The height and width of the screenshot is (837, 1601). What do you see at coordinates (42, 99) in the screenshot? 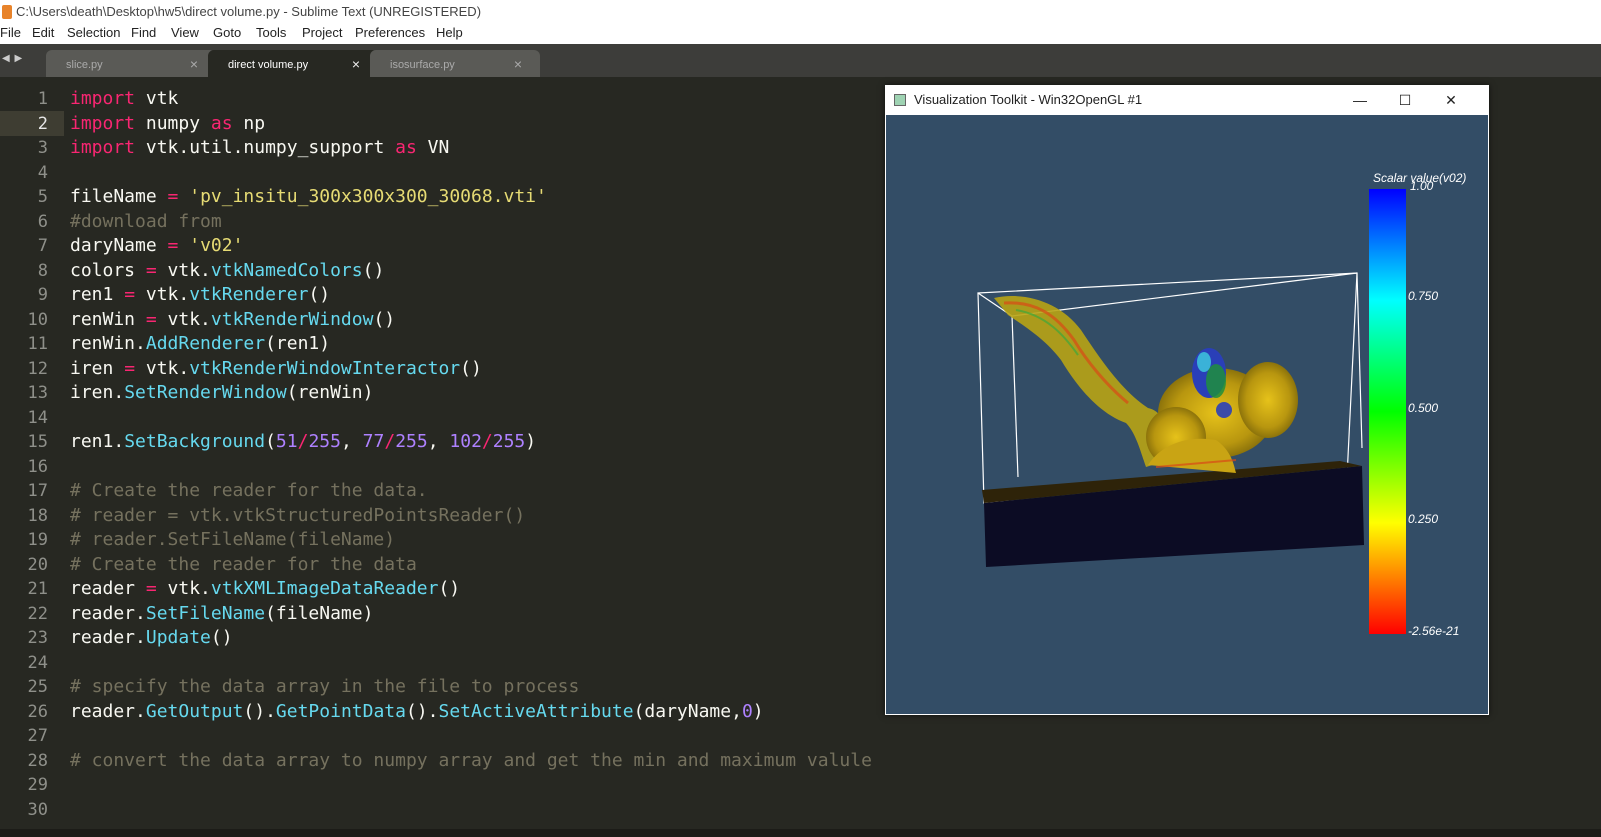
I see `line-number: 1` at bounding box center [42, 99].